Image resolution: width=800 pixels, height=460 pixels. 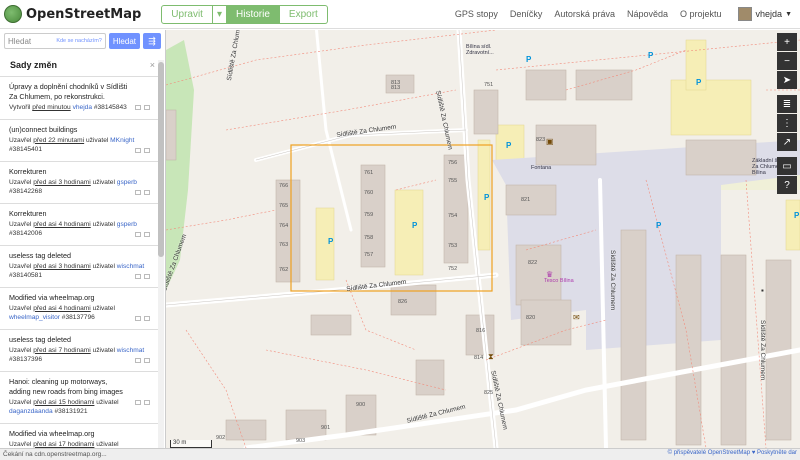 What do you see at coordinates (26, 191) in the screenshot?
I see `changeset-id: #38142268` at bounding box center [26, 191].